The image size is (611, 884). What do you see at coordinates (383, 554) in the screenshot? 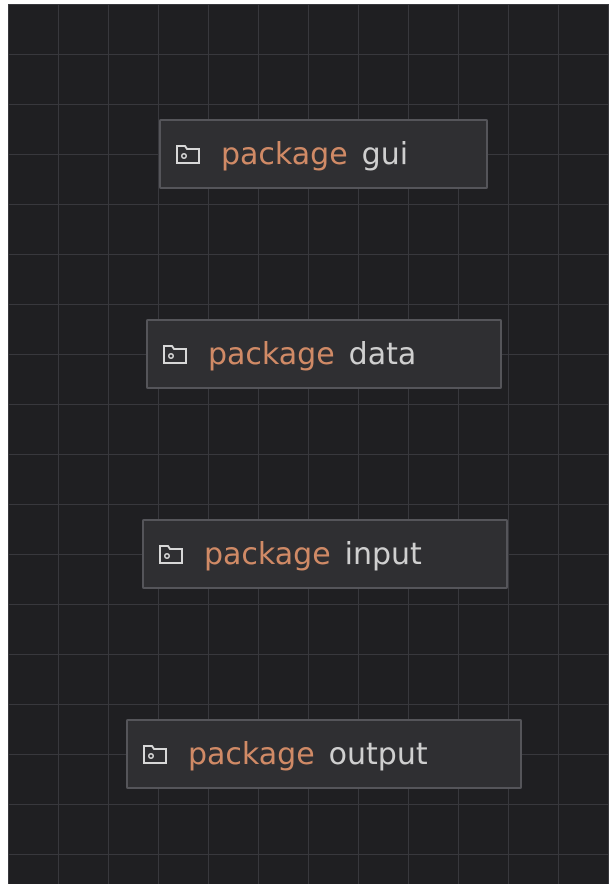
I see `package-name: input` at bounding box center [383, 554].